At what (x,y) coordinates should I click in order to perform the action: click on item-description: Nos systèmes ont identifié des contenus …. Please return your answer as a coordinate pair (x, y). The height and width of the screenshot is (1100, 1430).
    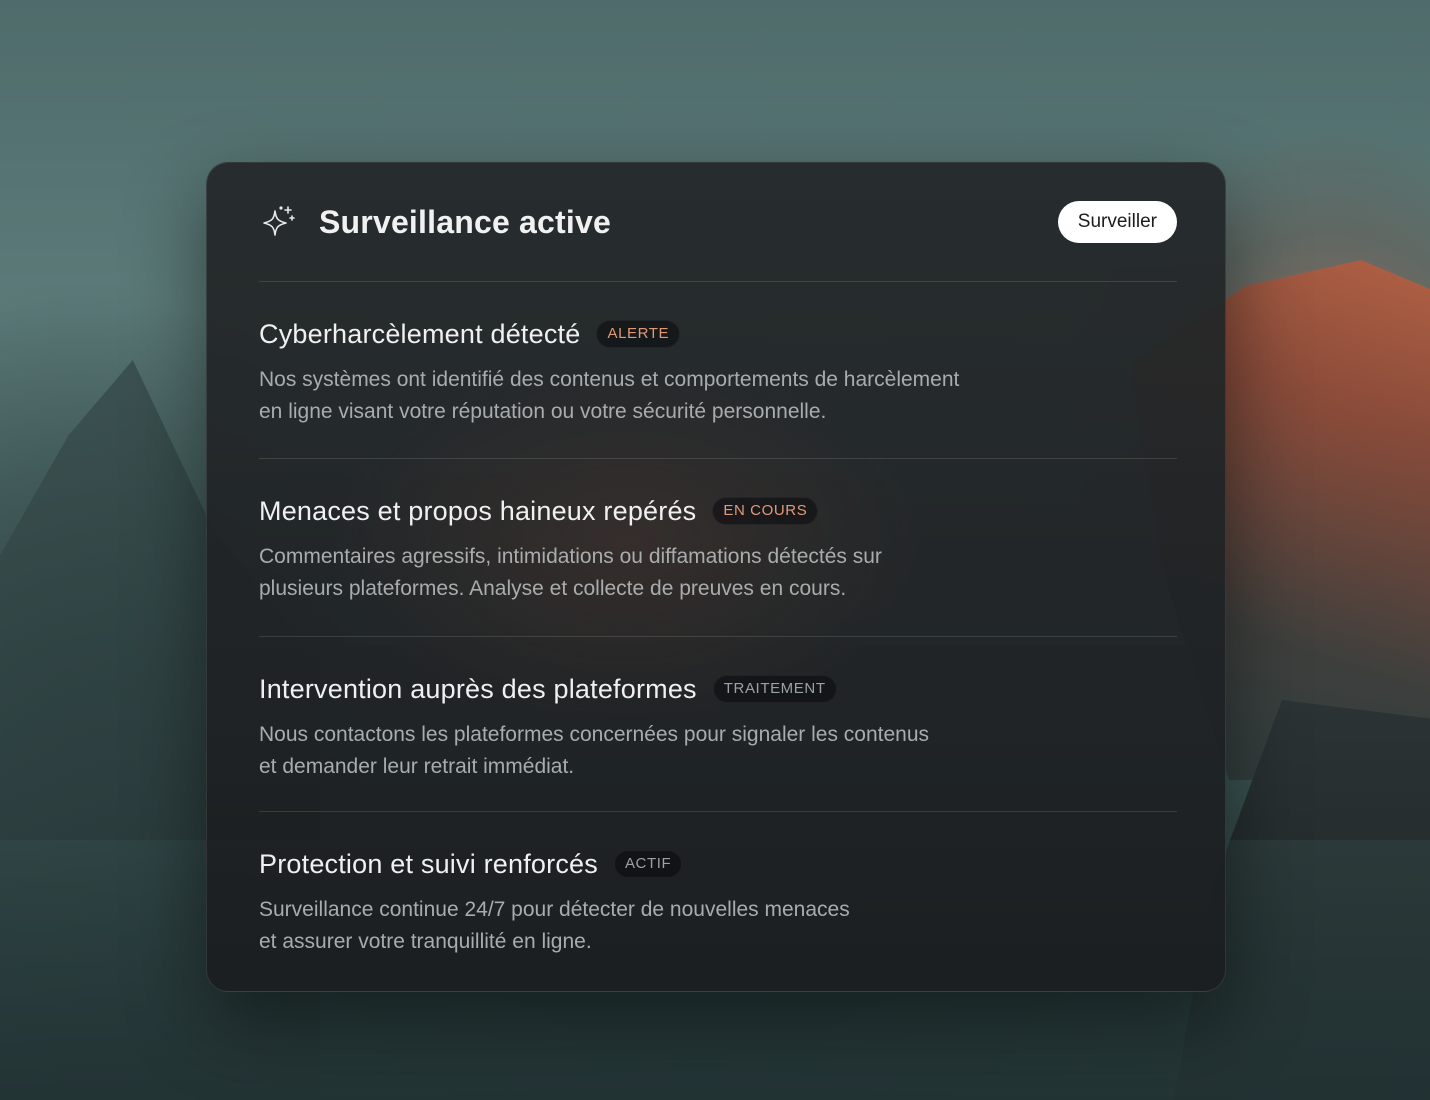
    Looking at the image, I should click on (609, 395).